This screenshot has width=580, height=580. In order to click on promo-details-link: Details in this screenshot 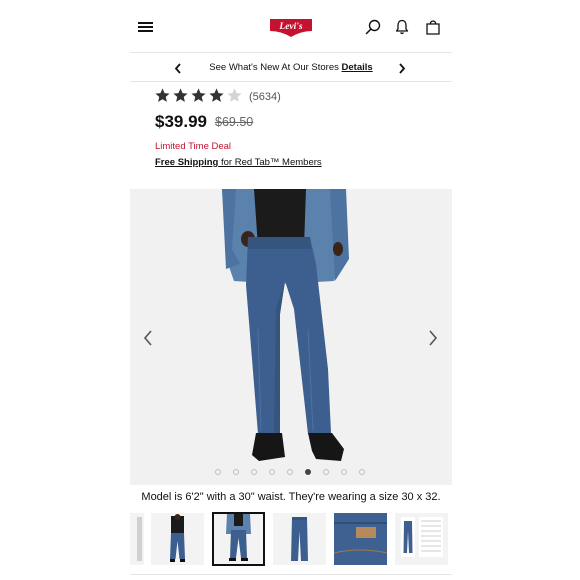, I will do `click(357, 67)`.